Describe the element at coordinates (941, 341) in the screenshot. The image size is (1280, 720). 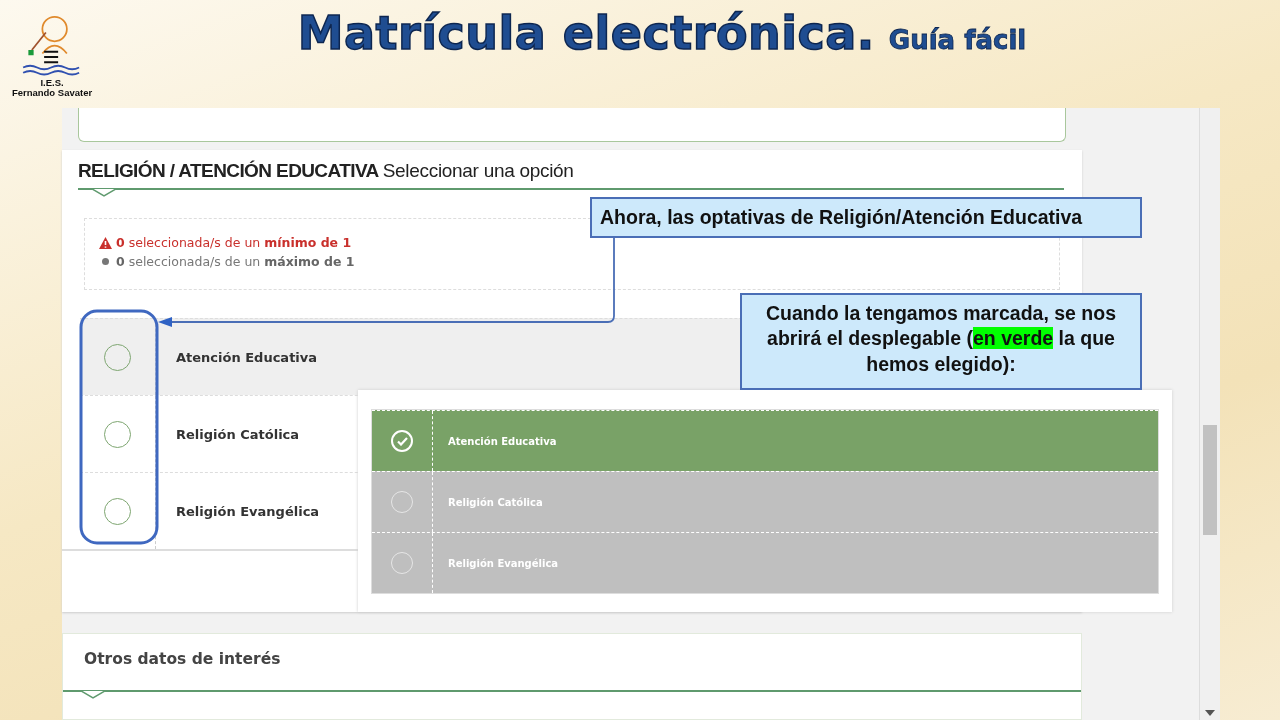
I see `callout-note: Cuando la tengamos marcada, se nos abrirá el desplegable (en verde la que hemos elegido):` at that location.